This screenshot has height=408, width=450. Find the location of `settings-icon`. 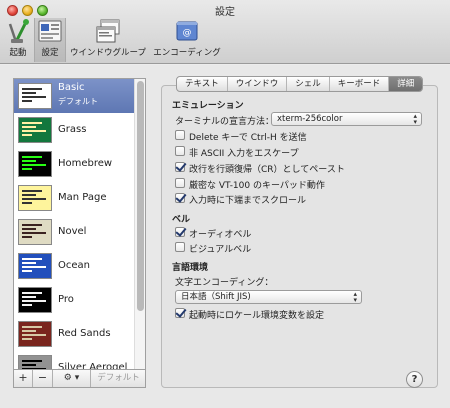

settings-icon is located at coordinates (50, 31).